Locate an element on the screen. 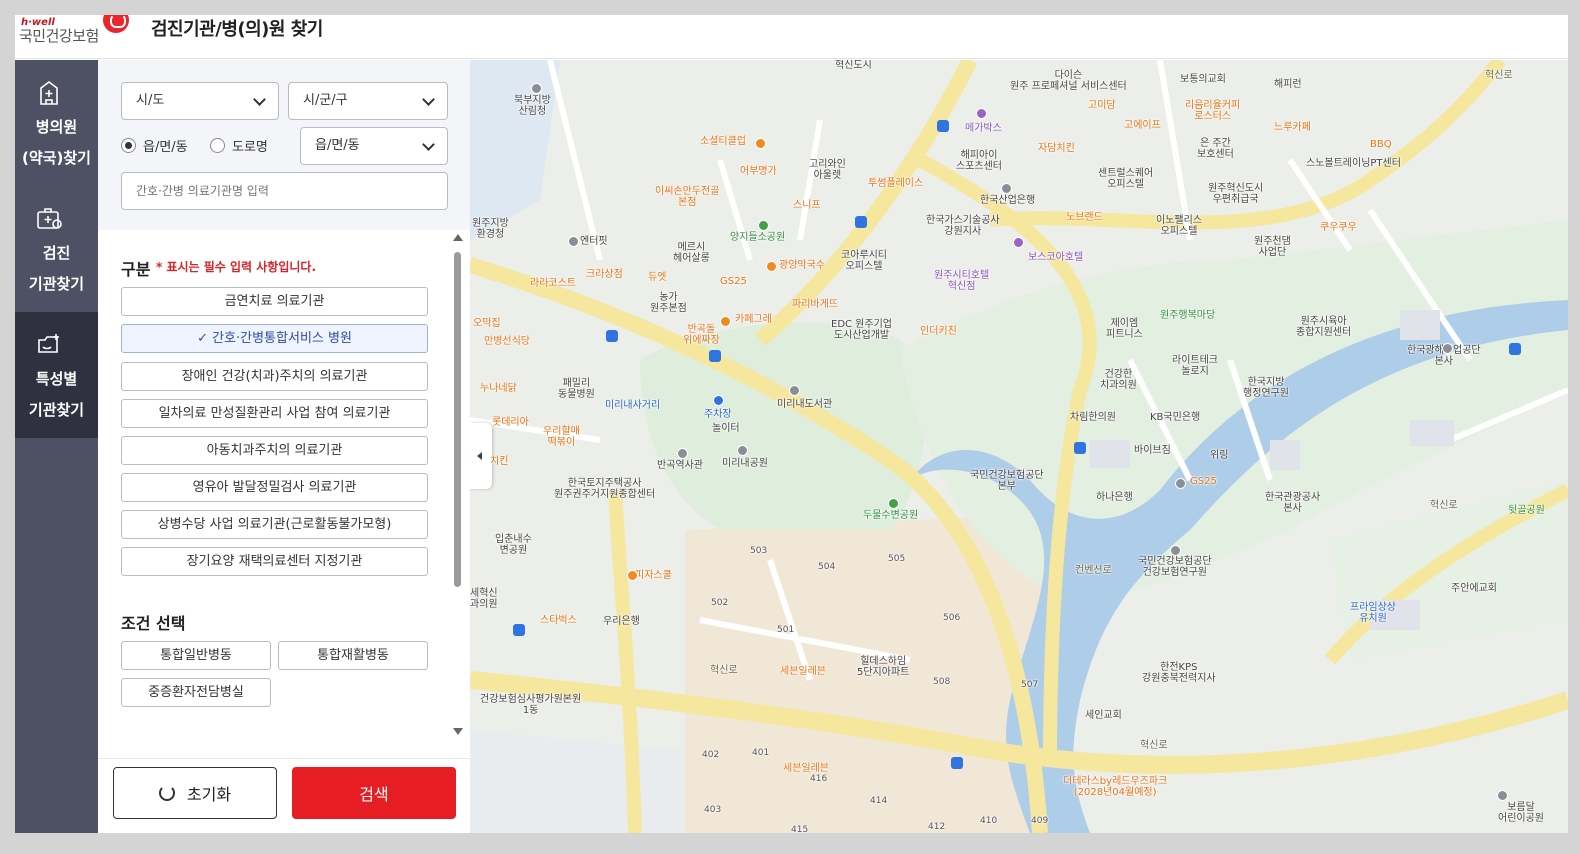 The width and height of the screenshot is (1579, 854). category-option: 아동치과주치의 의료기관 is located at coordinates (274, 450).